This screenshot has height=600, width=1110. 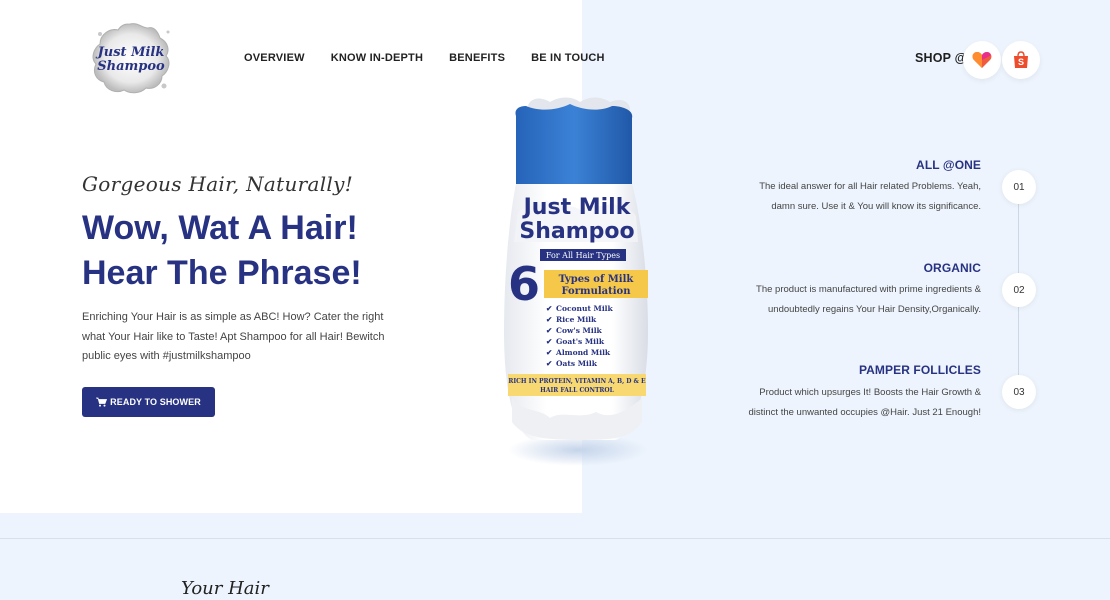 I want to click on bottle-milk-item: Coconut Milk, so click(x=585, y=308).